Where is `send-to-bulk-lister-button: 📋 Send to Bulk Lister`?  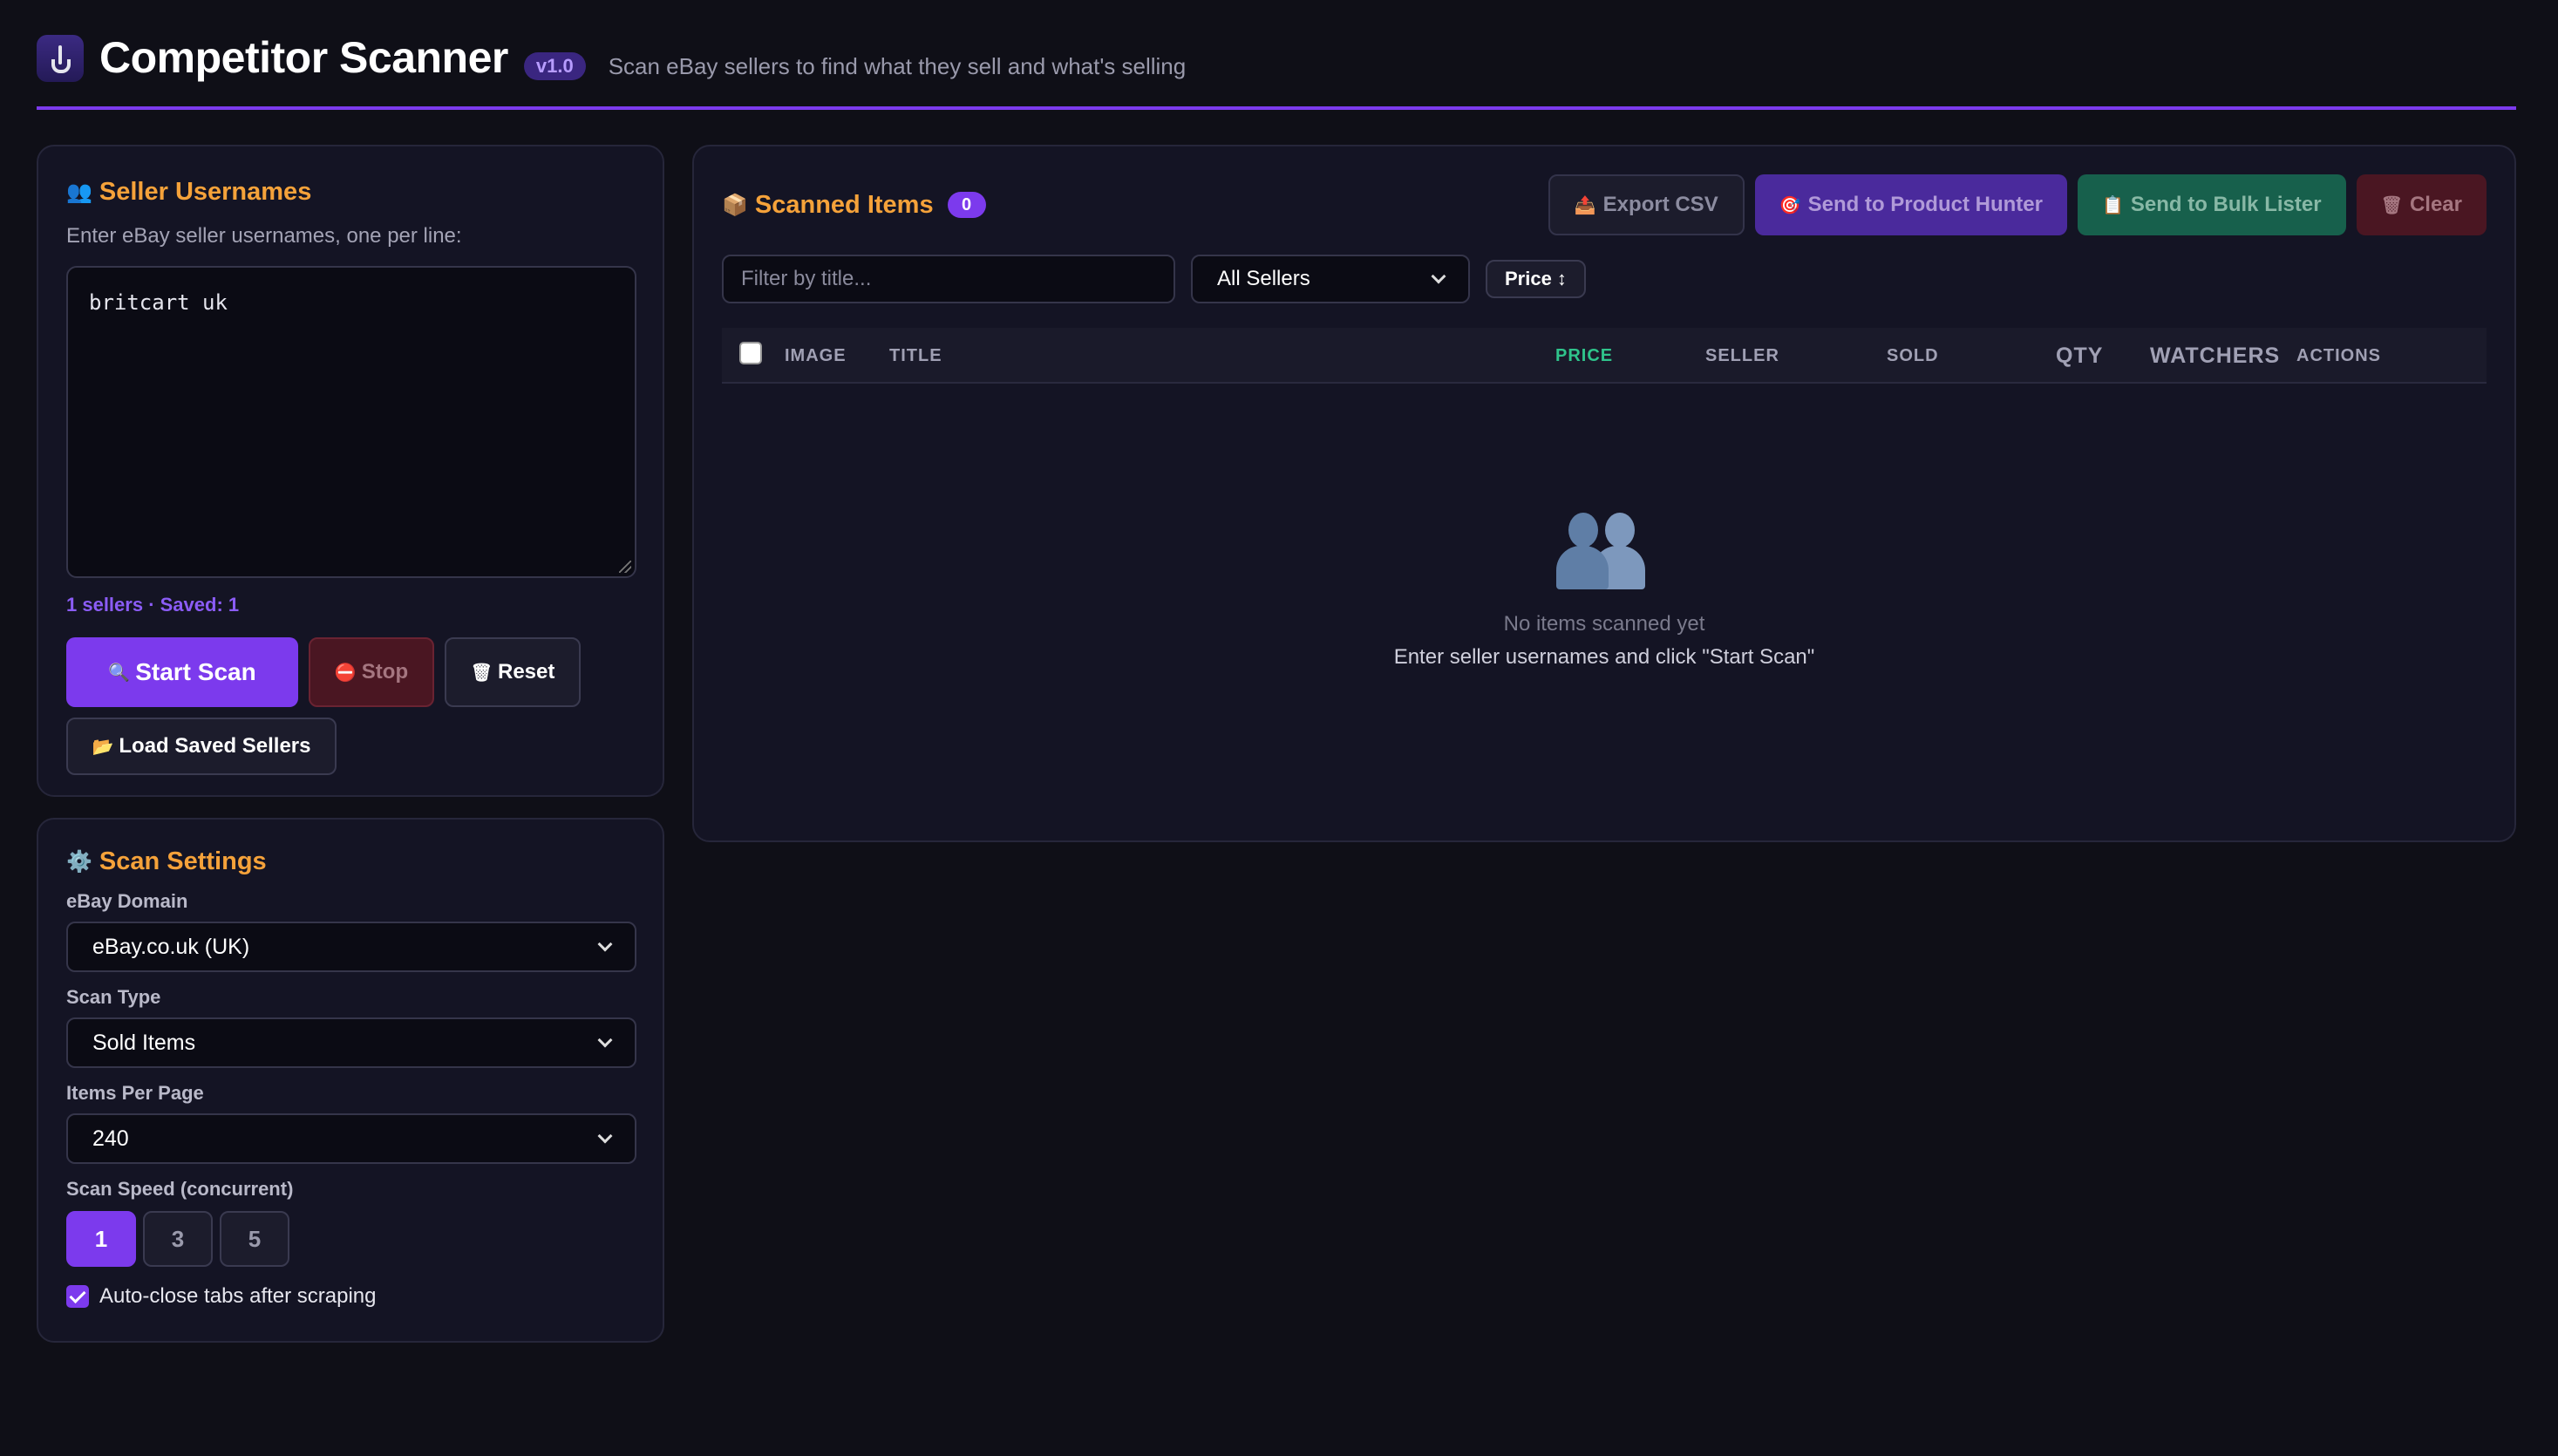
send-to-bulk-lister-button: 📋 Send to Bulk Lister is located at coordinates (2211, 204).